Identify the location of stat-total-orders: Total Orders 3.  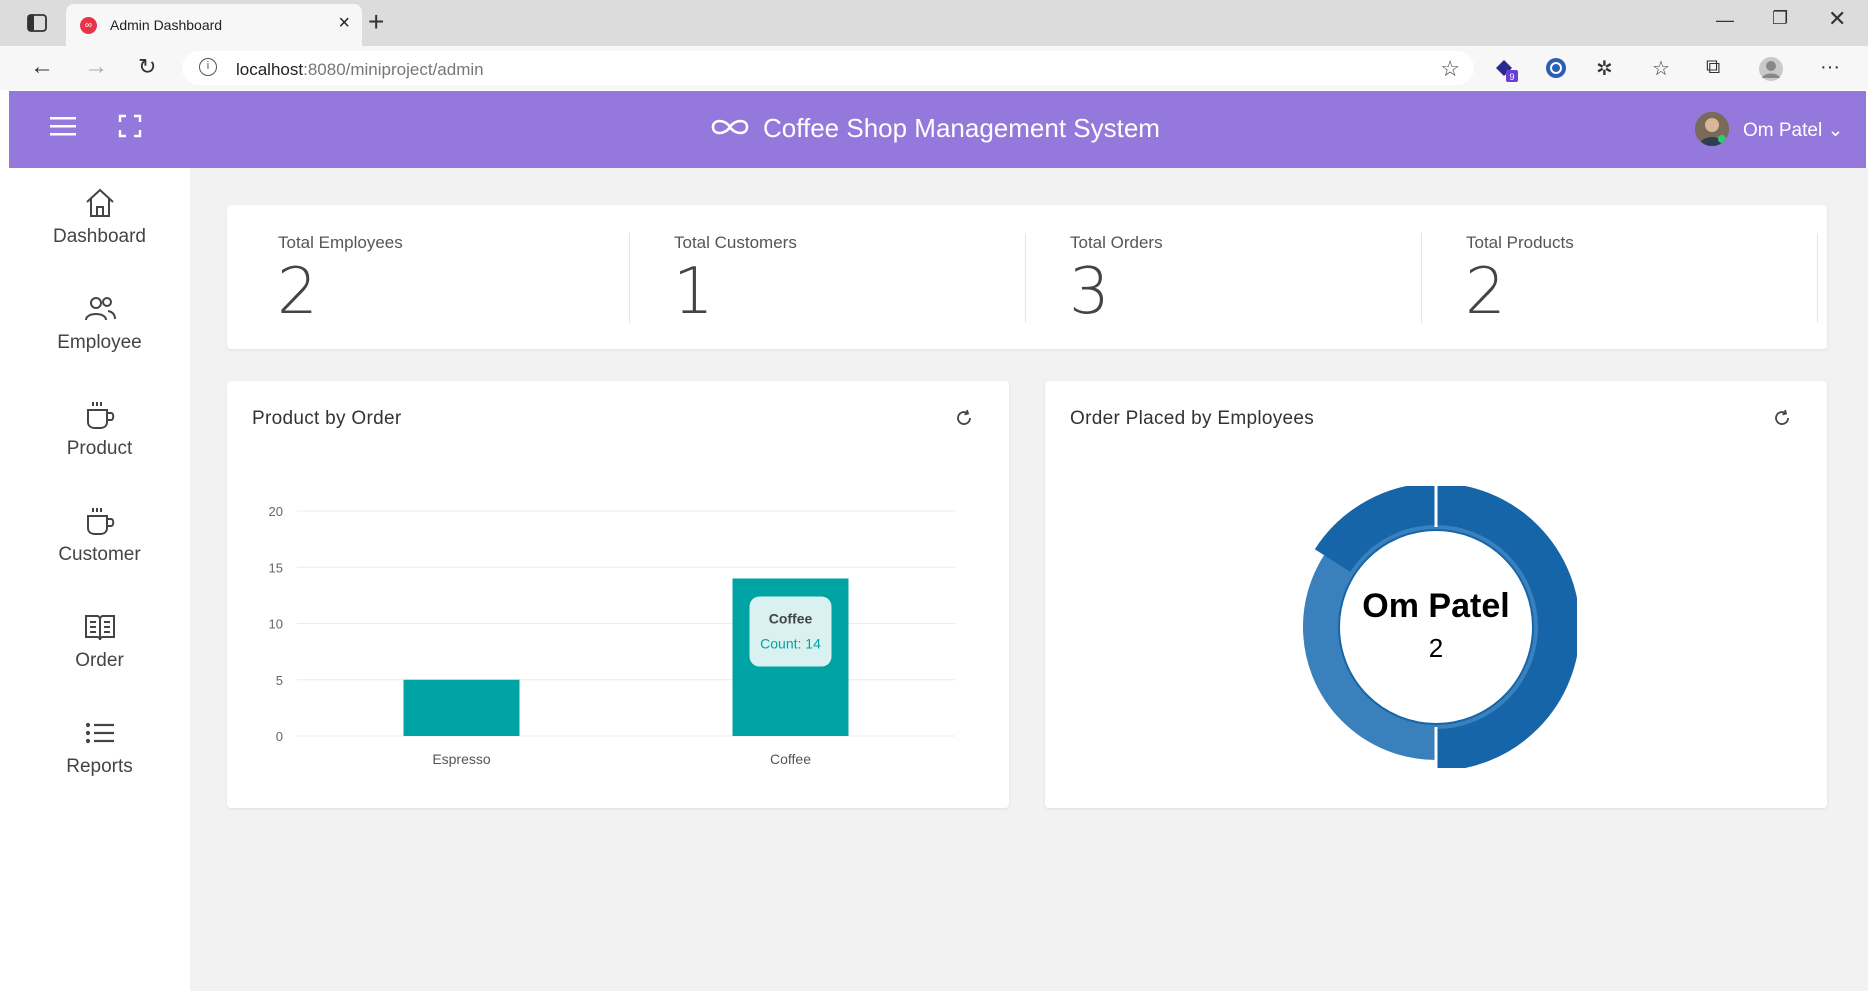
(1217, 277).